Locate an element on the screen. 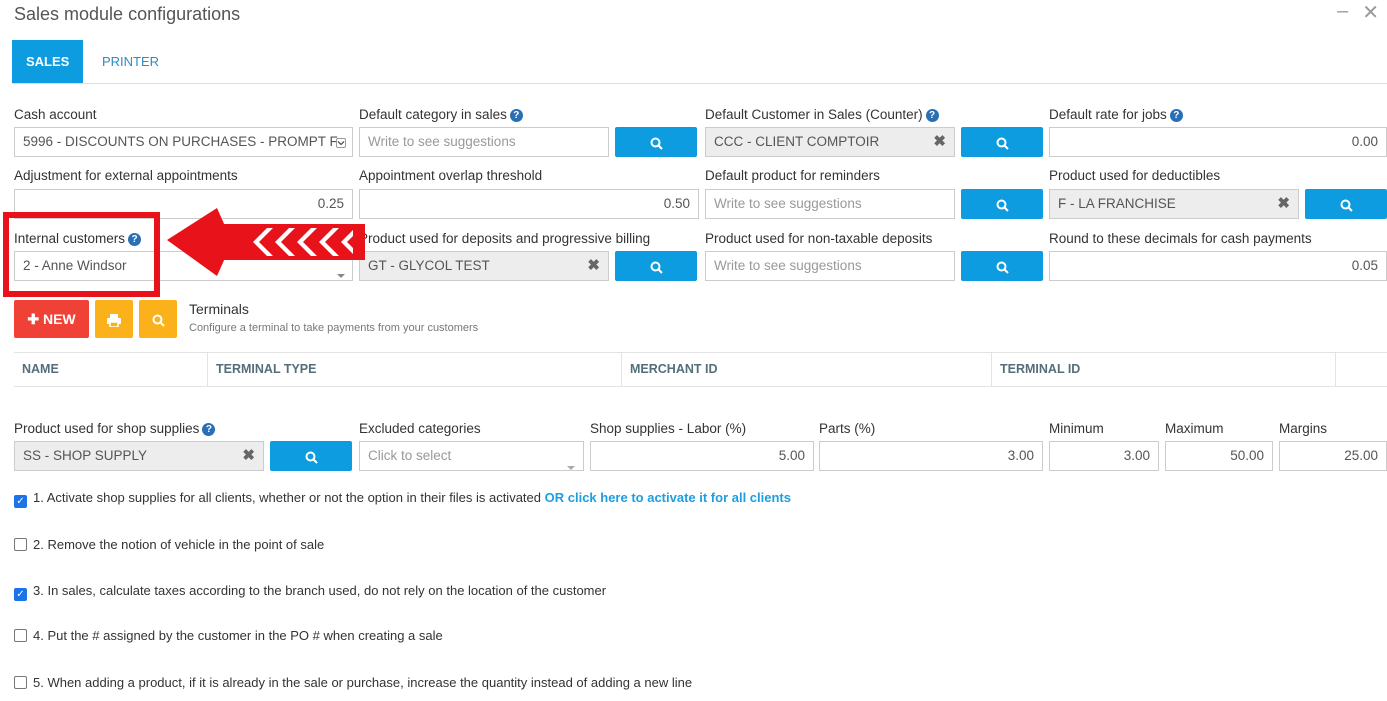 This screenshot has width=1387, height=701. round-decimals-input: 0.05 is located at coordinates (1218, 266).